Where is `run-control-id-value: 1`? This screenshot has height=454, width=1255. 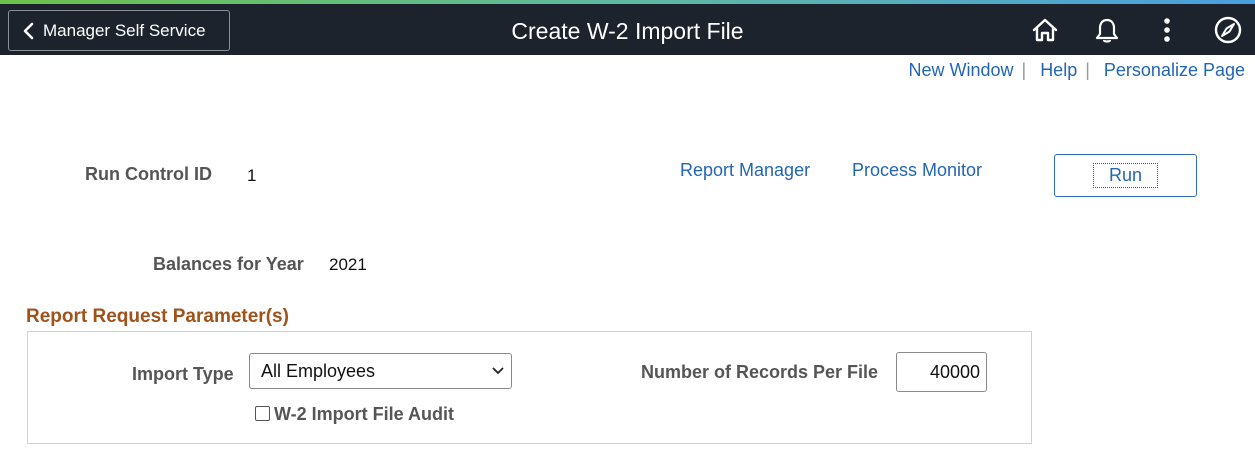 run-control-id-value: 1 is located at coordinates (252, 175).